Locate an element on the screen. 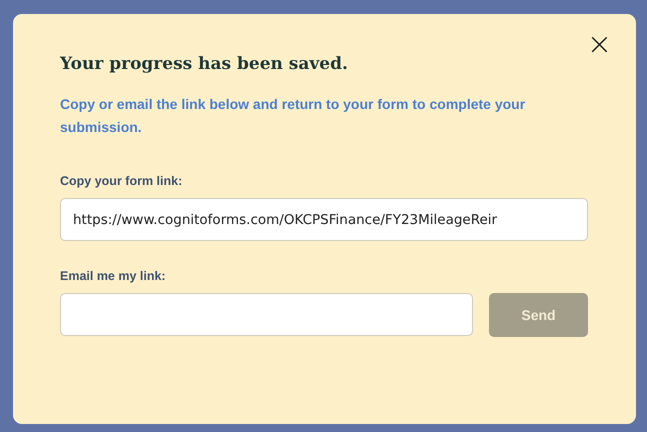 Image resolution: width=647 pixels, height=432 pixels. link-field: https://www.cognitoforms.com/OKCPSFinance/FY23MileageReir is located at coordinates (324, 219).